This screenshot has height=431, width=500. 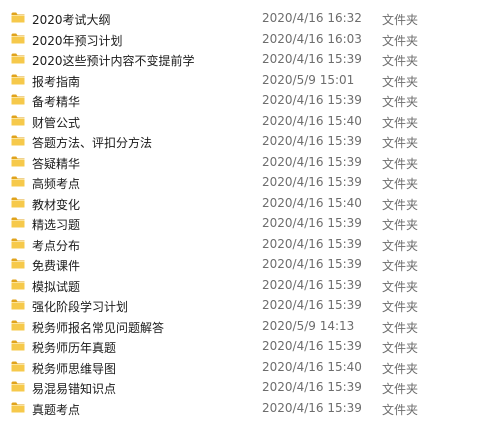 I want to click on folder-row: 报考指南 2020/5/9 15:01 文件夹, so click(x=250, y=80).